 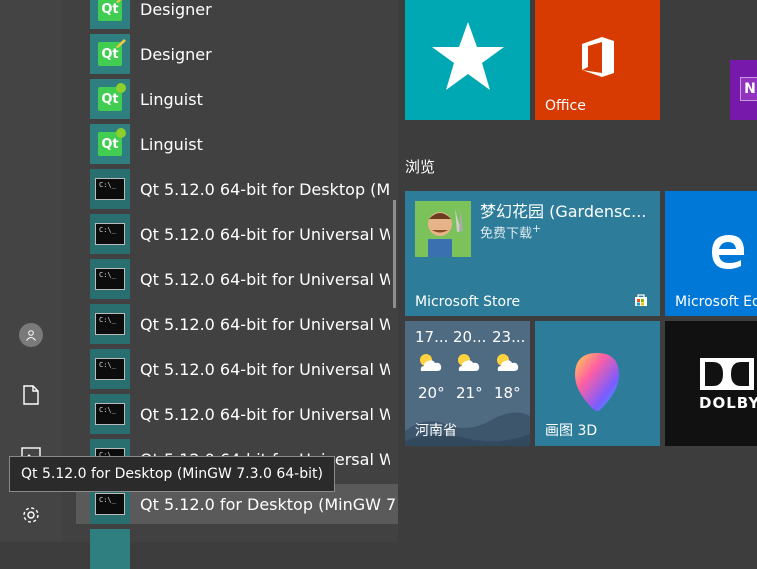 What do you see at coordinates (468, 302) in the screenshot?
I see `store-tile-label: Microsoft Store` at bounding box center [468, 302].